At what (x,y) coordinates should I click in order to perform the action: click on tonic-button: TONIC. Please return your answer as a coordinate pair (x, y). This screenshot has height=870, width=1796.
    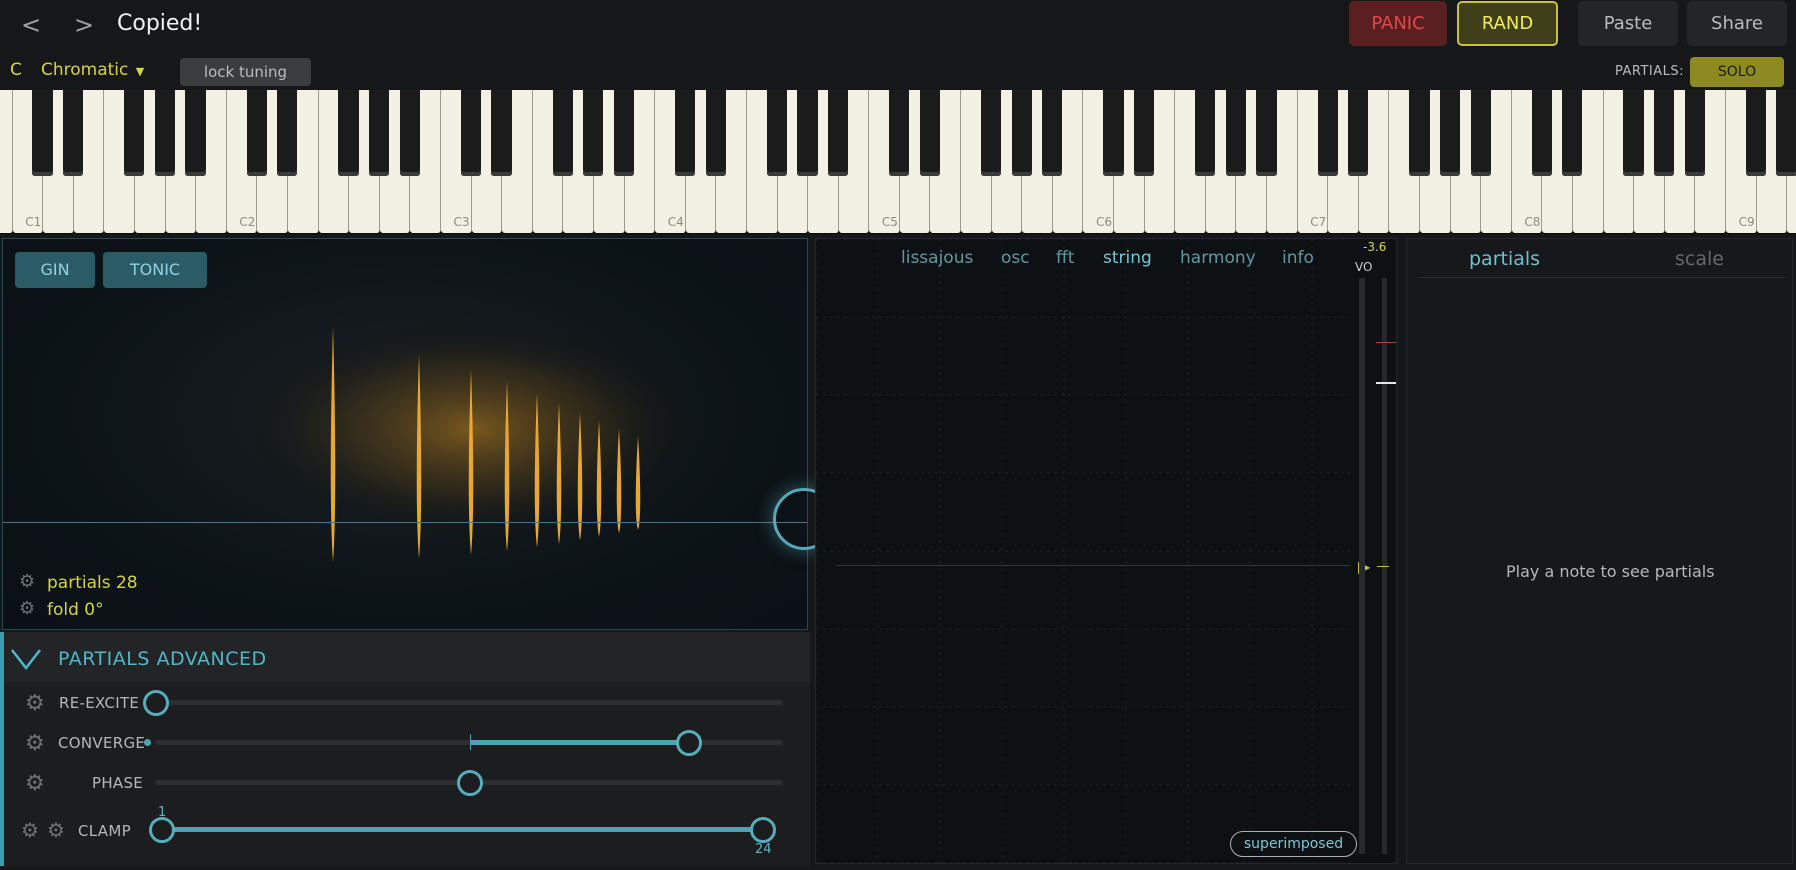
    Looking at the image, I should click on (155, 270).